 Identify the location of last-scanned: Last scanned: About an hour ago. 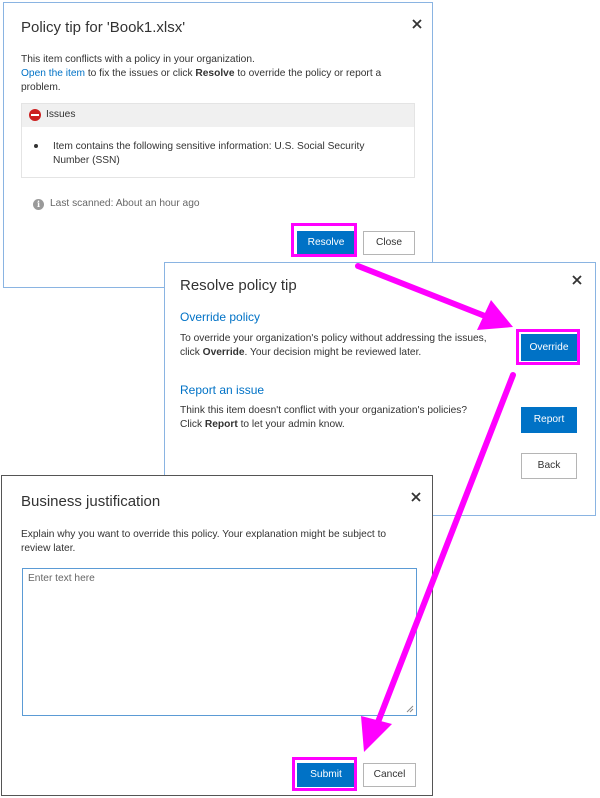
(125, 203).